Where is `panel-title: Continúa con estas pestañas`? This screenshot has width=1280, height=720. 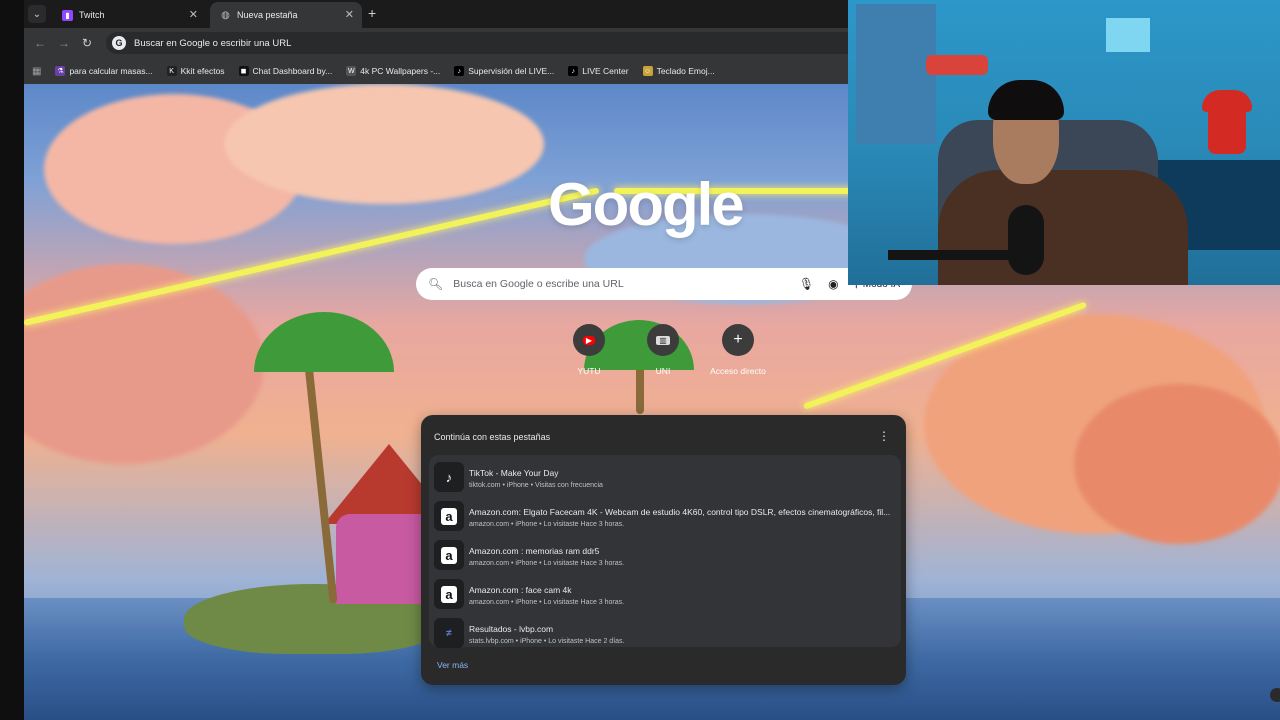 panel-title: Continúa con estas pestañas is located at coordinates (492, 437).